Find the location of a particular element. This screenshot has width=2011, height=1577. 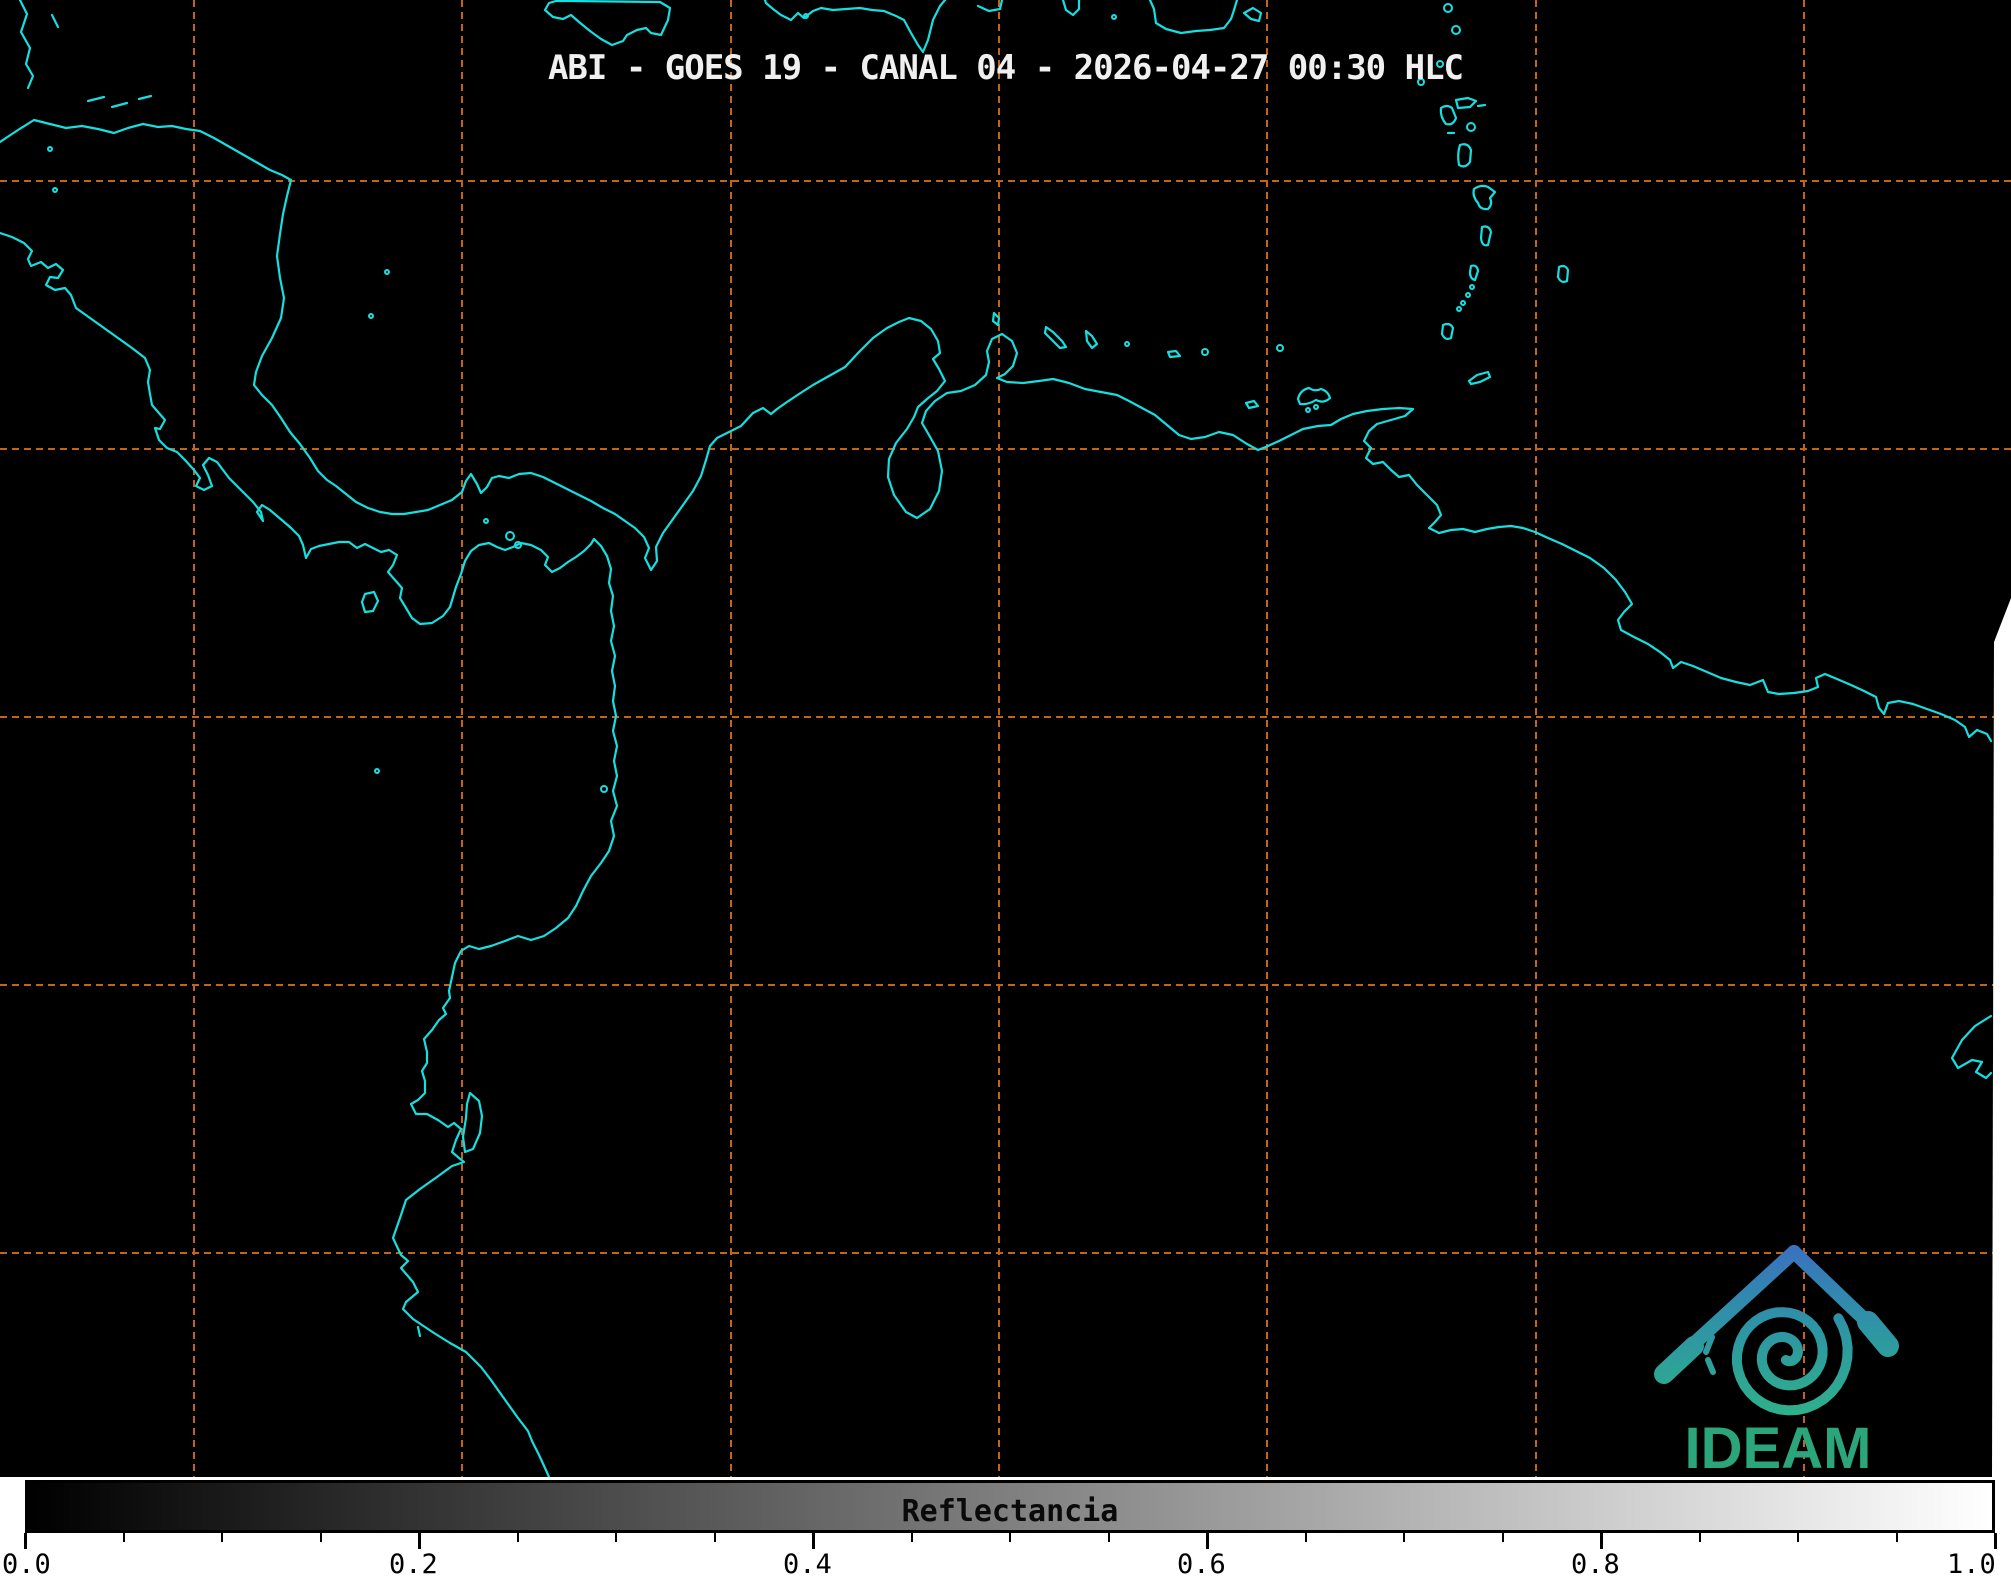

logo-brush-mark is located at coordinates (1710, 1366).